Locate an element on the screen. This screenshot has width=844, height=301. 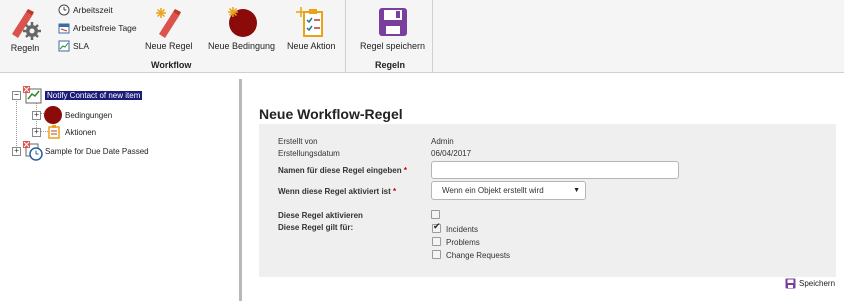
incidents-checkbox is located at coordinates (436, 227).